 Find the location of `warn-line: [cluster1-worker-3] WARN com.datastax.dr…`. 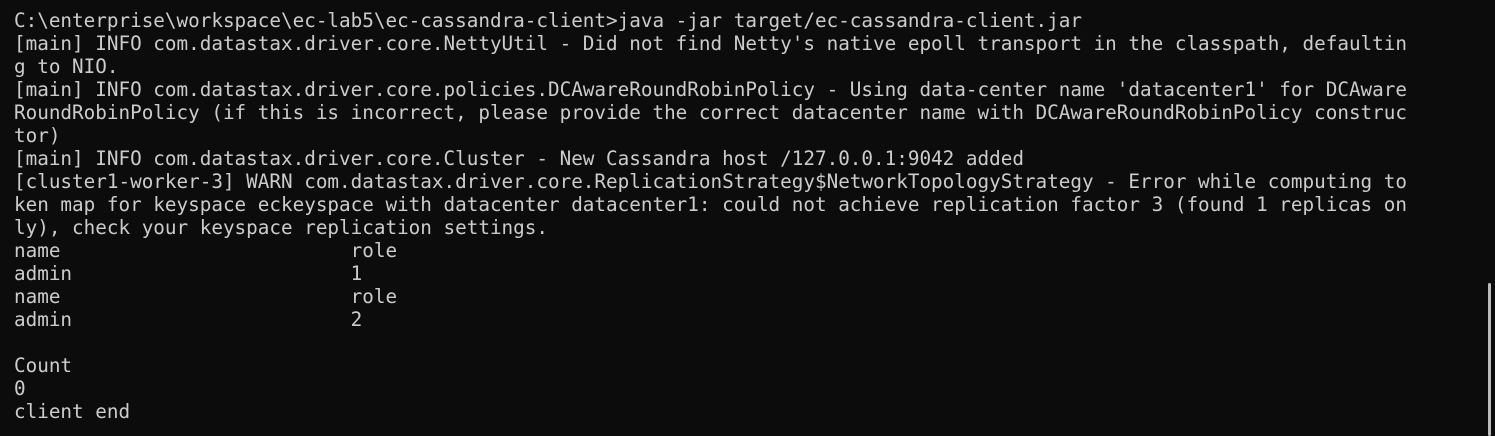

warn-line: [cluster1-worker-3] WARN com.datastax.dr… is located at coordinates (710, 181).